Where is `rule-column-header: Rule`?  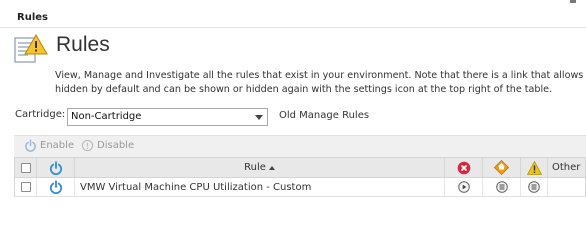
rule-column-header: Rule is located at coordinates (260, 167).